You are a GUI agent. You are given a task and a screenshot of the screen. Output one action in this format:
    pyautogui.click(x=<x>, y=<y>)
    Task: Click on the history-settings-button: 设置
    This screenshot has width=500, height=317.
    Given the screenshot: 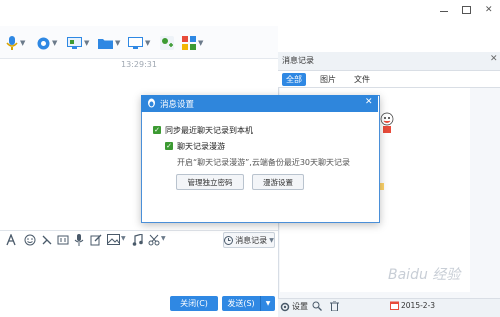 What is the action you would take?
    pyautogui.click(x=294, y=306)
    